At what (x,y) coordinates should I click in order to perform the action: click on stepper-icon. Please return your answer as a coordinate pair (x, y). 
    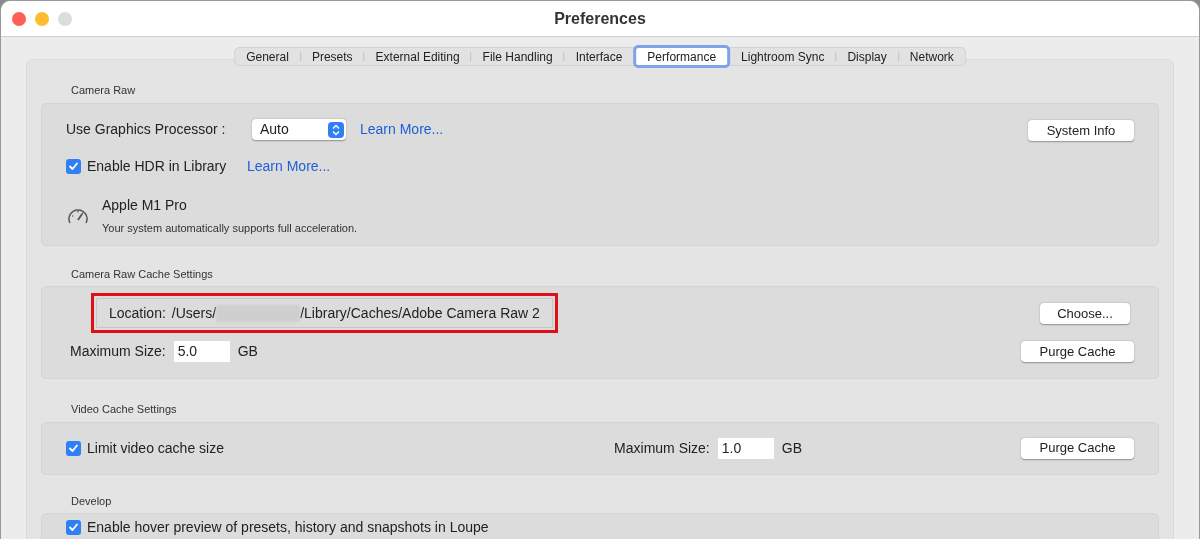
    Looking at the image, I should click on (336, 129).